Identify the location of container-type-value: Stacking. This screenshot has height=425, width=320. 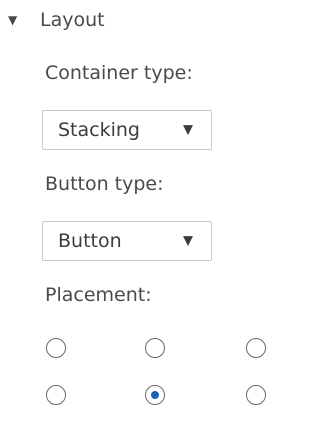
(99, 130).